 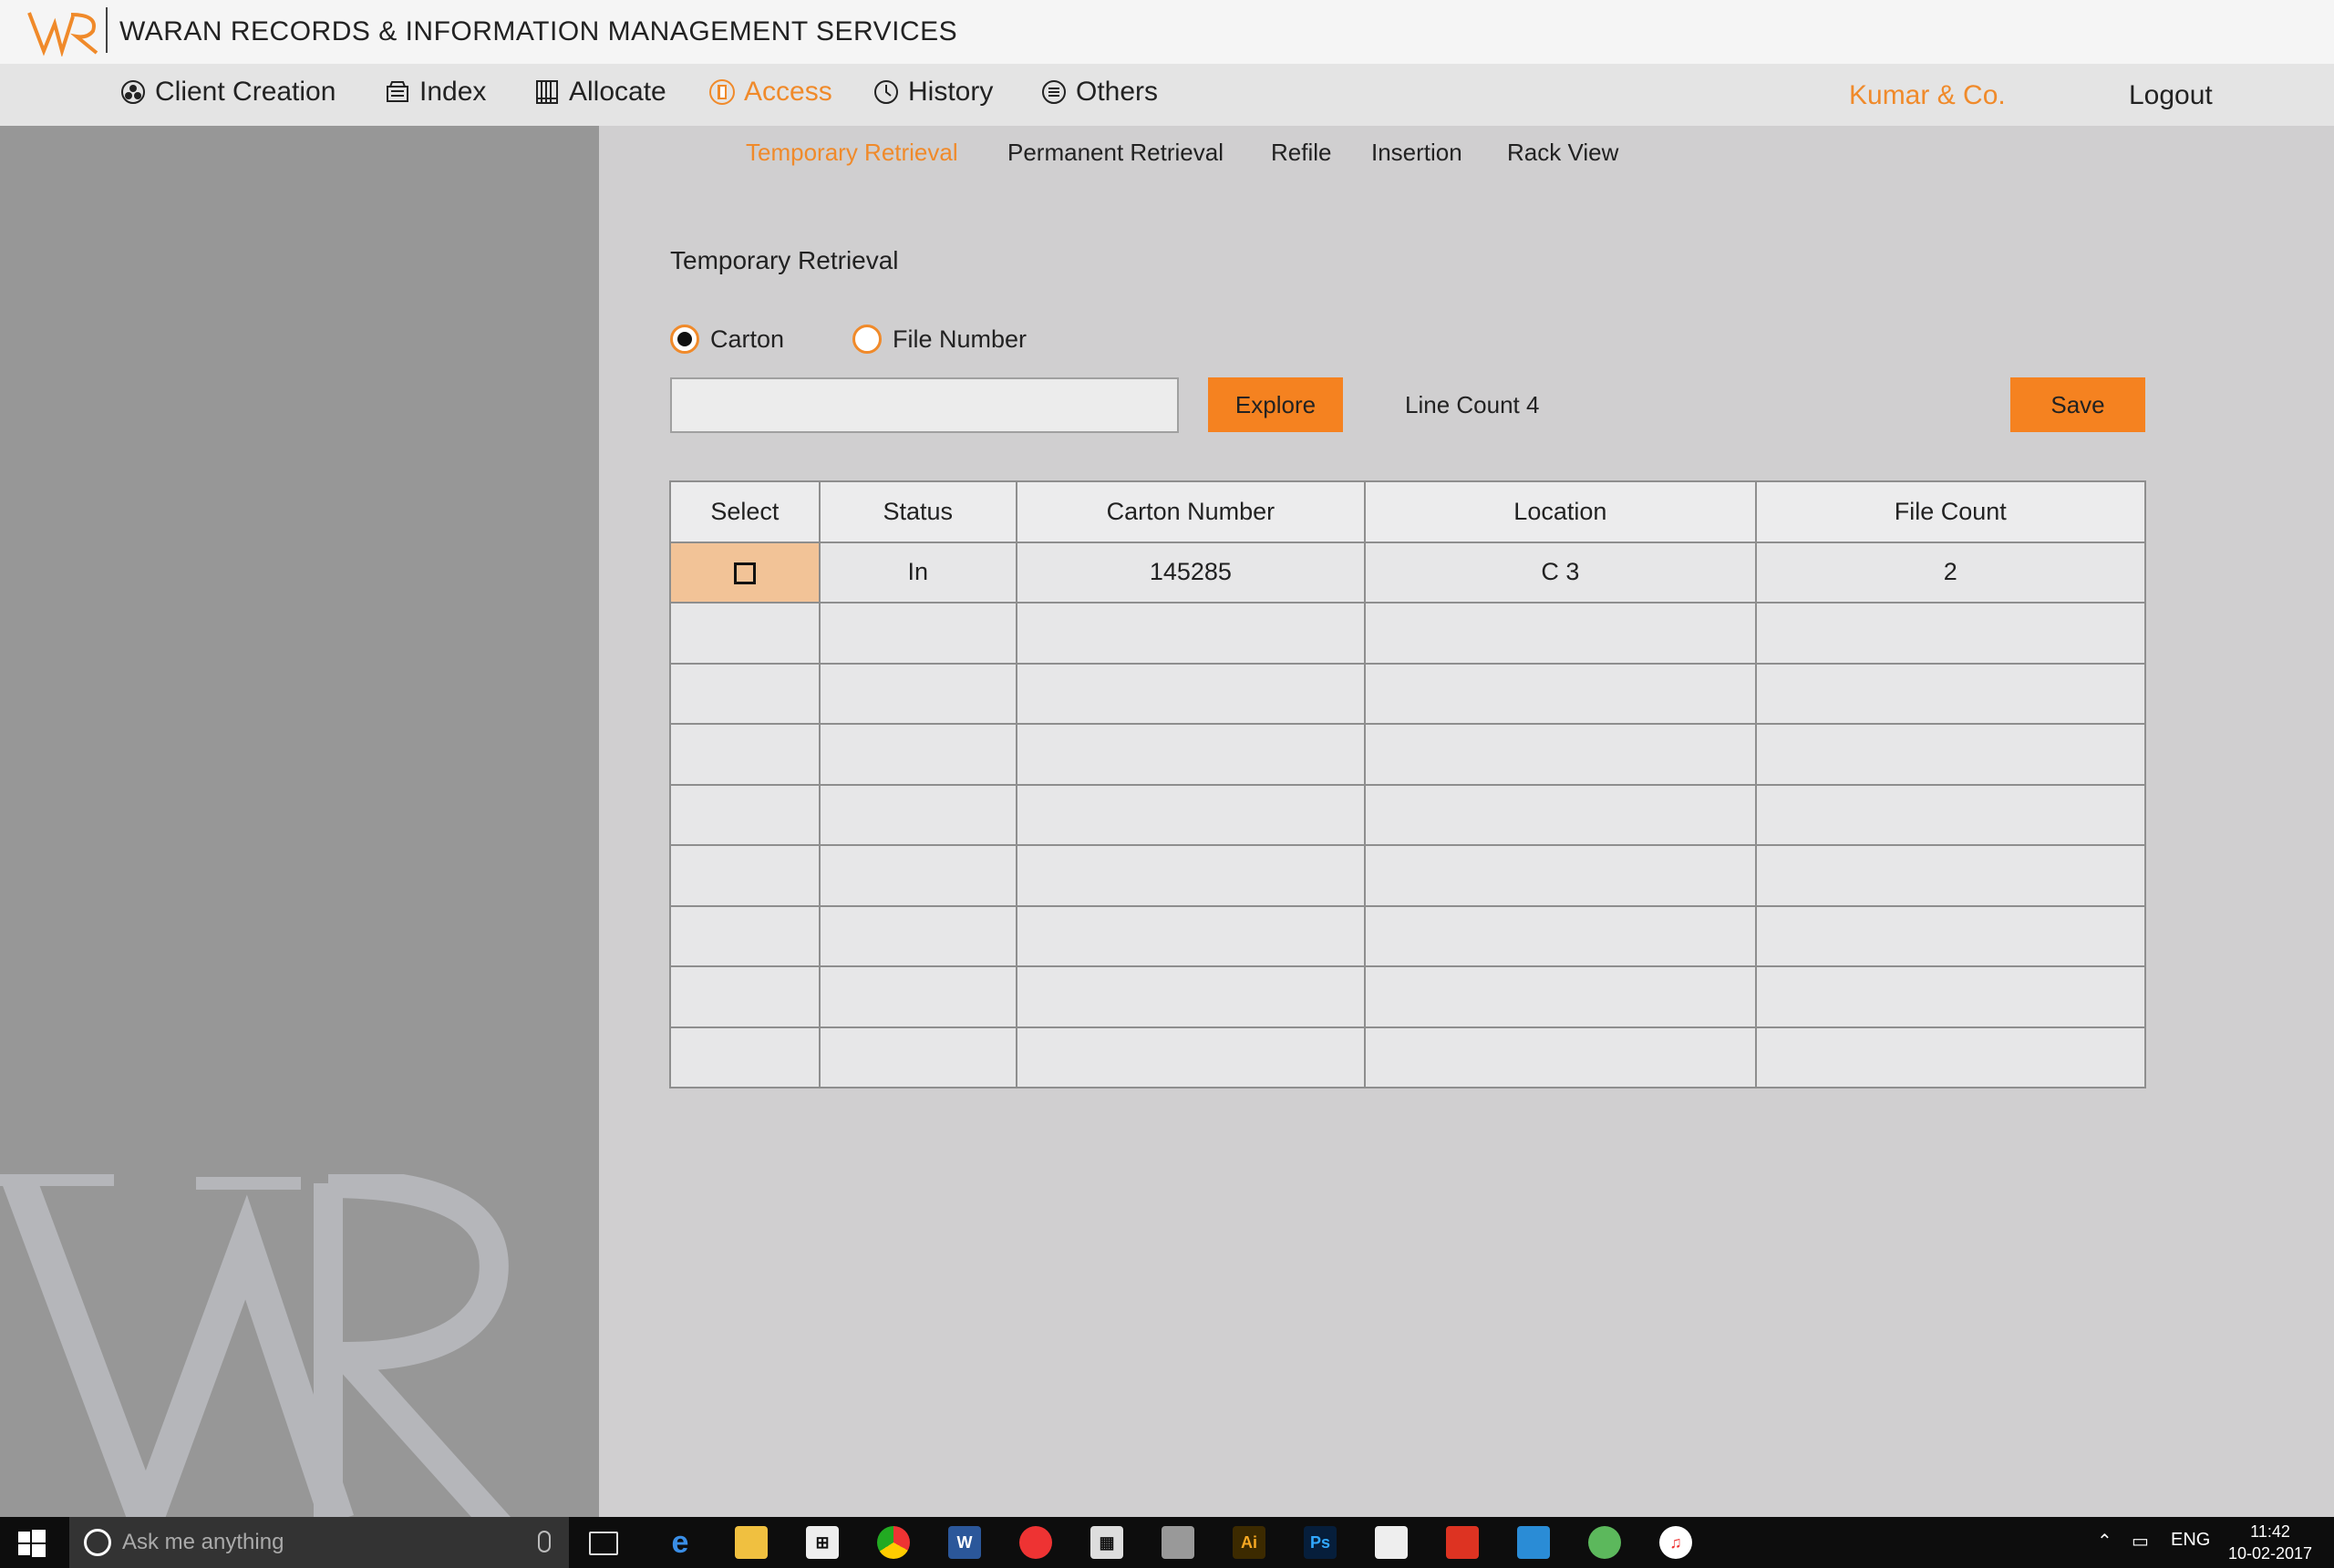 What do you see at coordinates (2171, 95) in the screenshot?
I see `logout-link: Logout` at bounding box center [2171, 95].